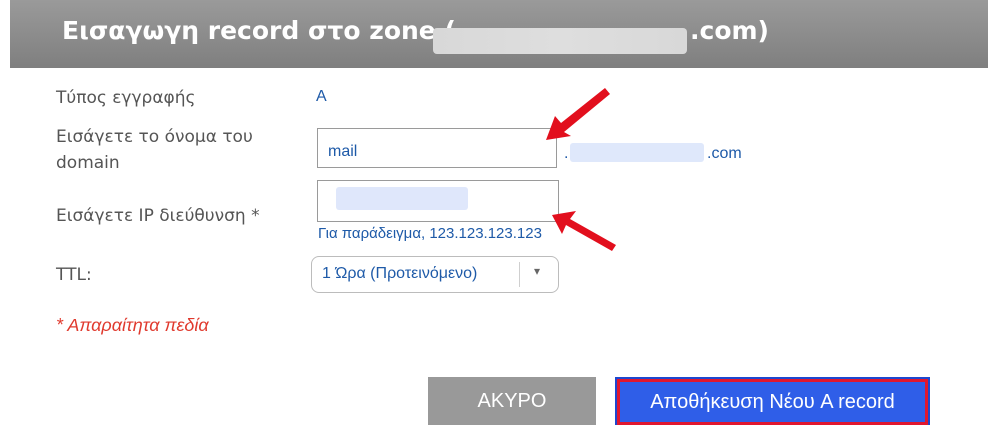 The width and height of the screenshot is (988, 425). Describe the element at coordinates (519, 274) in the screenshot. I see `ttl-separator` at that location.